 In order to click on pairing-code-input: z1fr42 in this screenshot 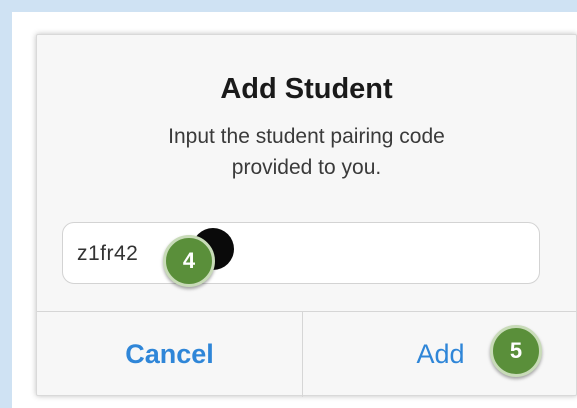, I will do `click(301, 253)`.